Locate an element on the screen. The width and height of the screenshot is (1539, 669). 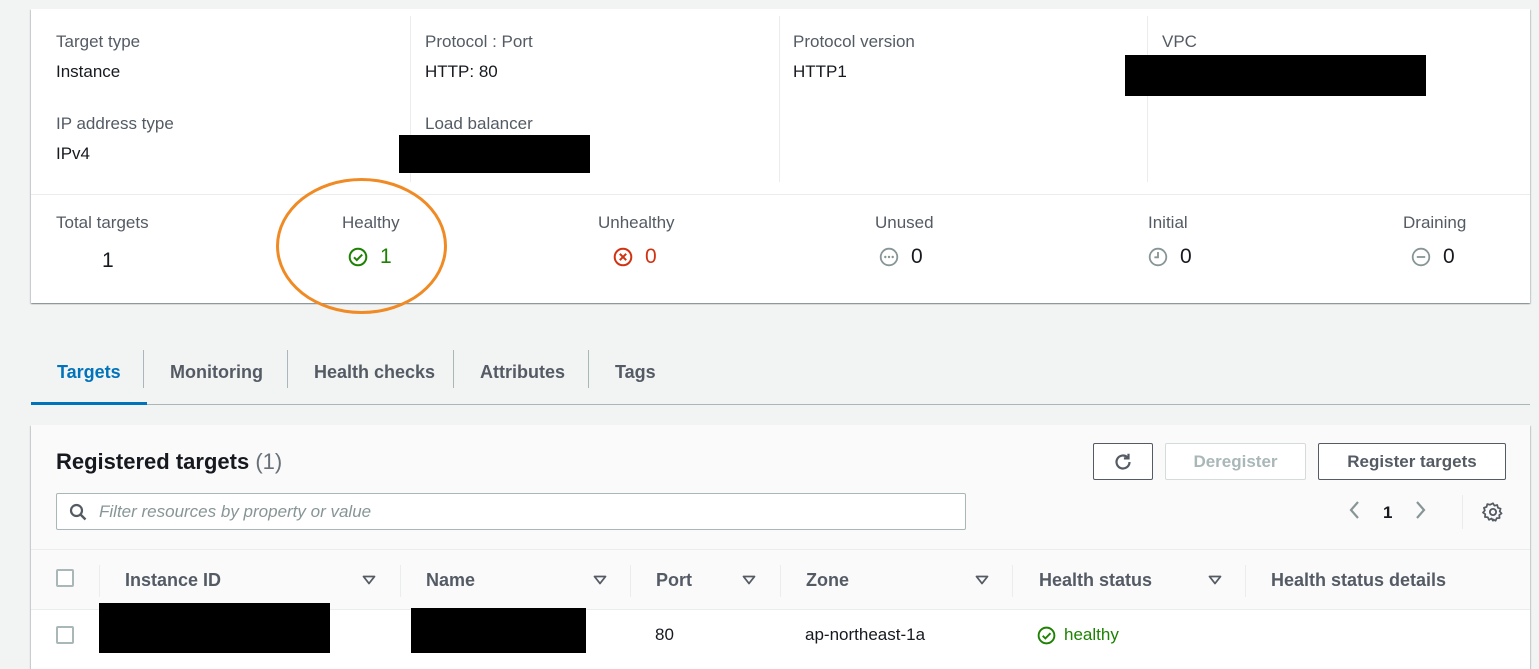
total-targets-stat: Total targets 1 is located at coordinates (102, 243).